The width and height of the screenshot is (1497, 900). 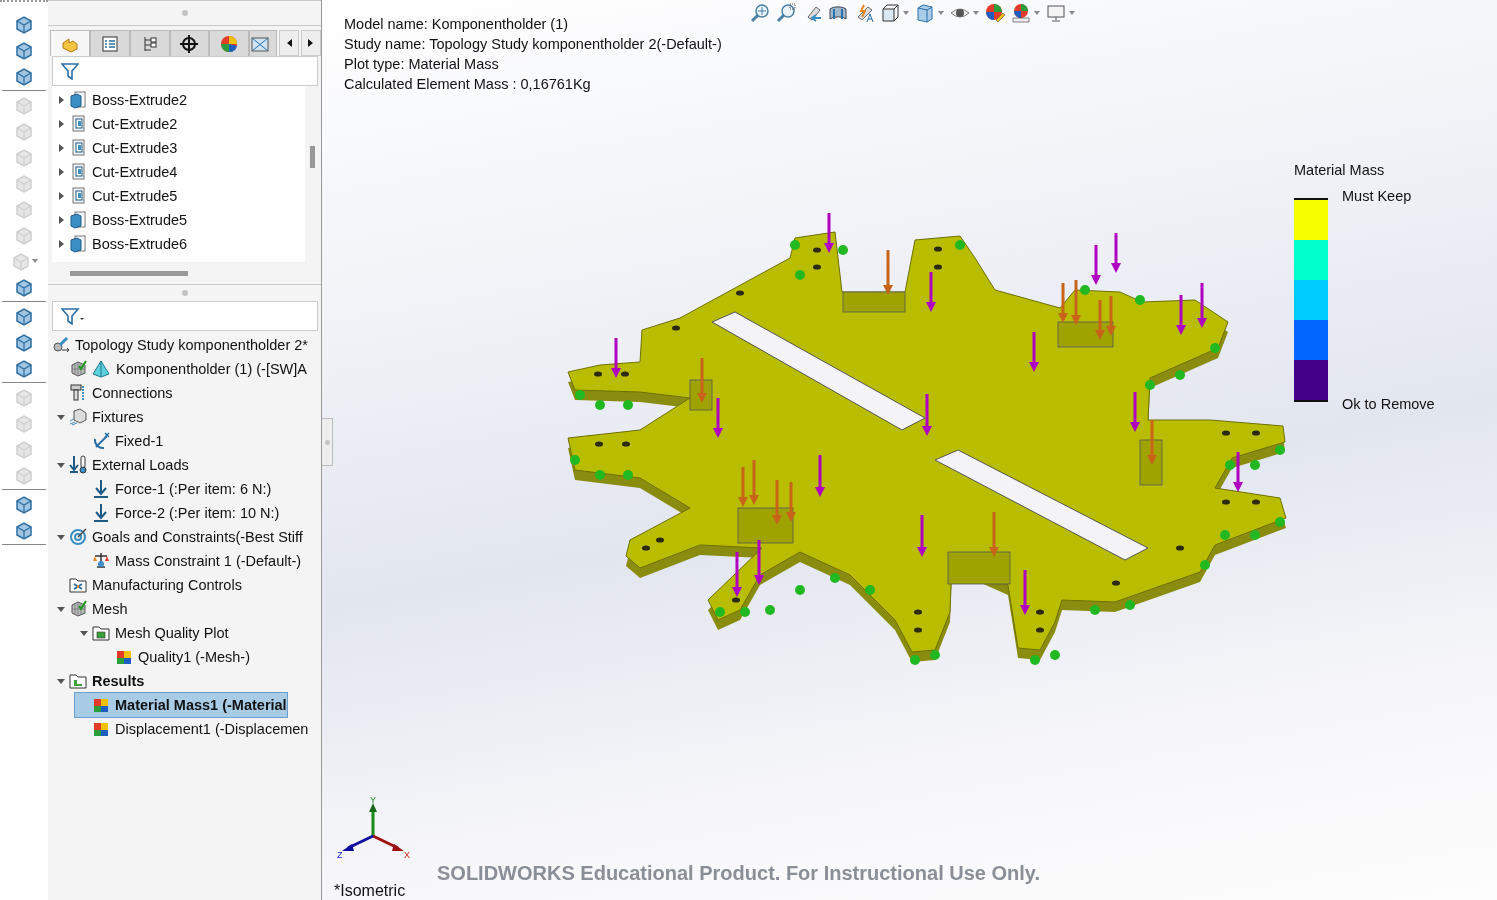 What do you see at coordinates (533, 44) in the screenshot?
I see `plot-info-text: Study name: Topology Study komponentholder 2(-Default-)` at bounding box center [533, 44].